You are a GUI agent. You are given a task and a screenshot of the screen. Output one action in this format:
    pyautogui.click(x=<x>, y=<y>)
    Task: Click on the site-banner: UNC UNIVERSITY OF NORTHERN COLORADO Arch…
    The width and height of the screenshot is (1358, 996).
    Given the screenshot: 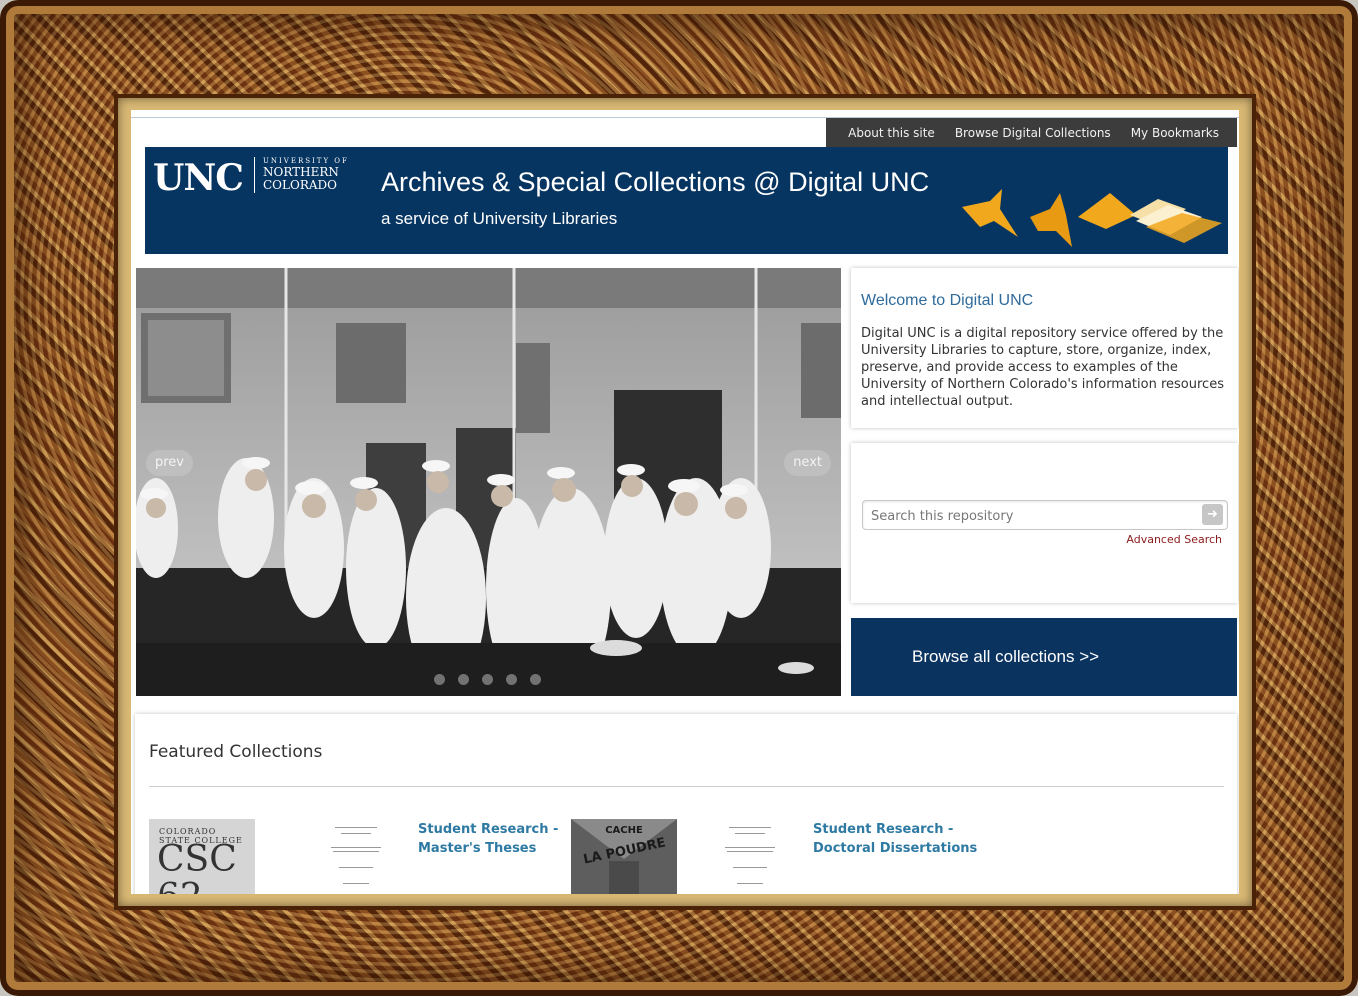 What is the action you would take?
    pyautogui.click(x=686, y=200)
    